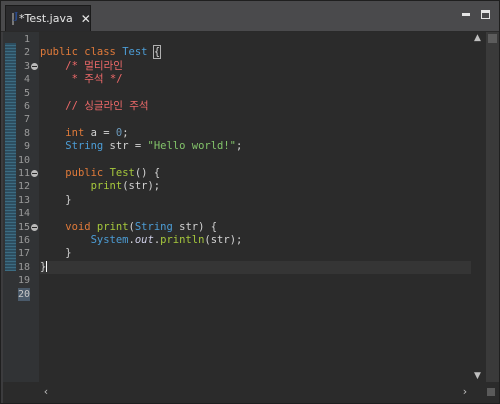  What do you see at coordinates (26, 120) in the screenshot?
I see `line-number: 7` at bounding box center [26, 120].